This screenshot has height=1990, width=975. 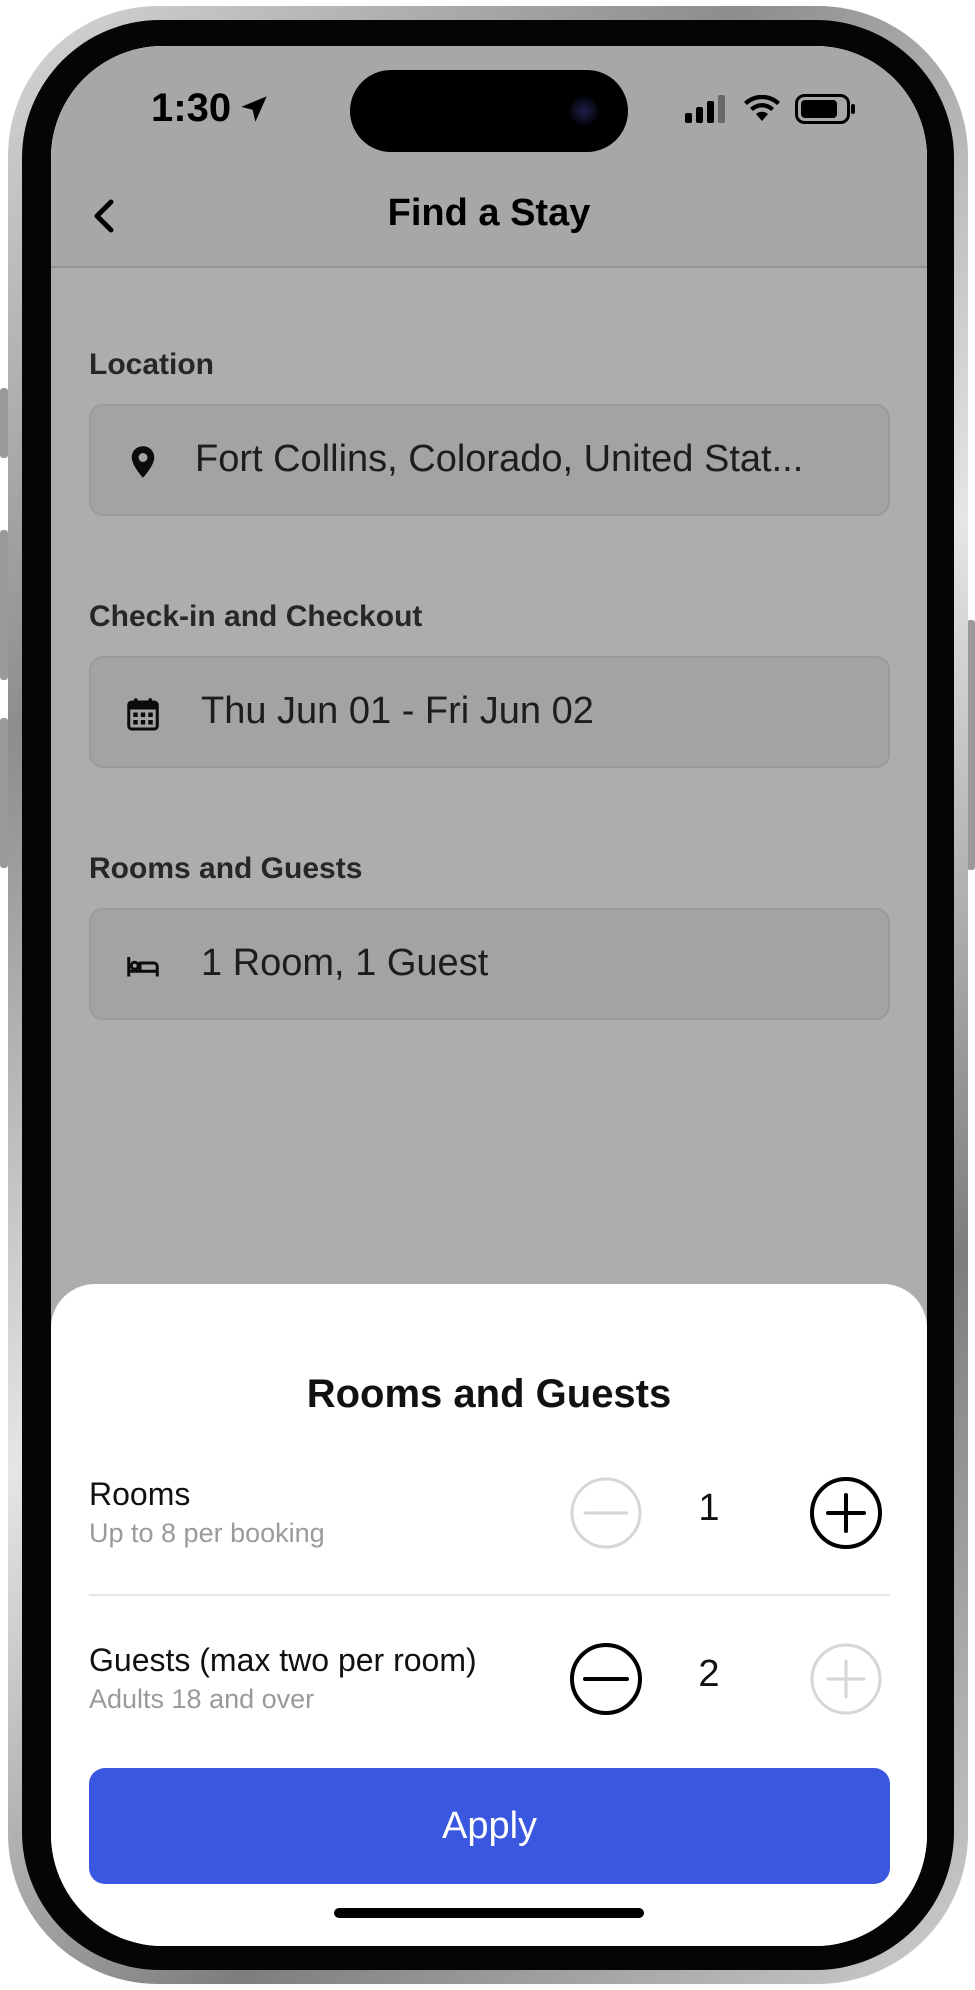 I want to click on row-divider, so click(x=489, y=1595).